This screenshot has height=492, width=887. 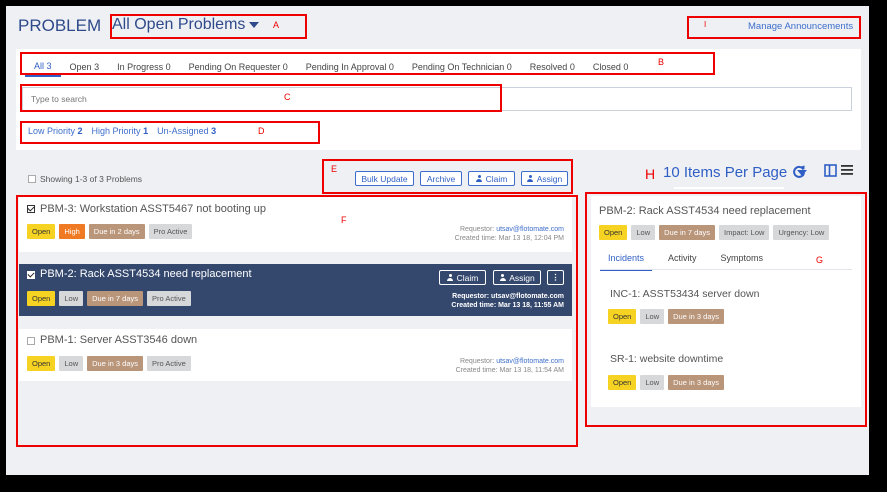 What do you see at coordinates (774, 27) in the screenshot?
I see `annotation-box-i` at bounding box center [774, 27].